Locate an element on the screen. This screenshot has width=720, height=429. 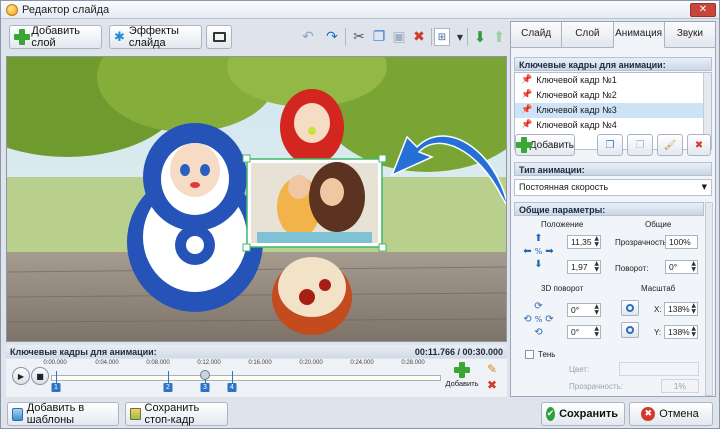
keyframe-marker: 1 is located at coordinates (56, 387).